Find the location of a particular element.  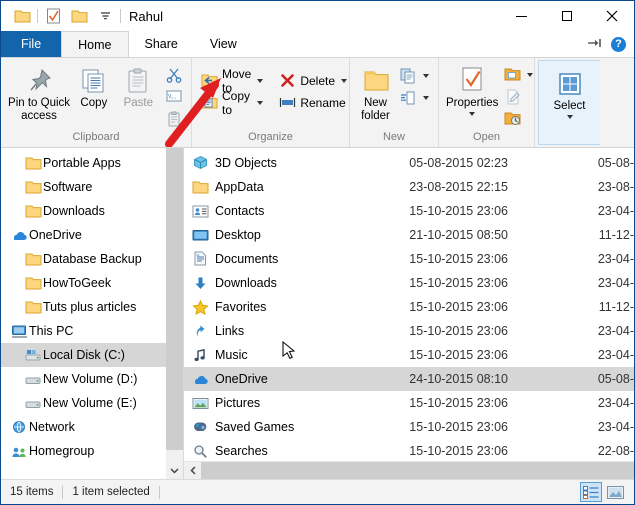

file-row: Downloads 15-10-2015 23:06 23-04- is located at coordinates (409, 283).